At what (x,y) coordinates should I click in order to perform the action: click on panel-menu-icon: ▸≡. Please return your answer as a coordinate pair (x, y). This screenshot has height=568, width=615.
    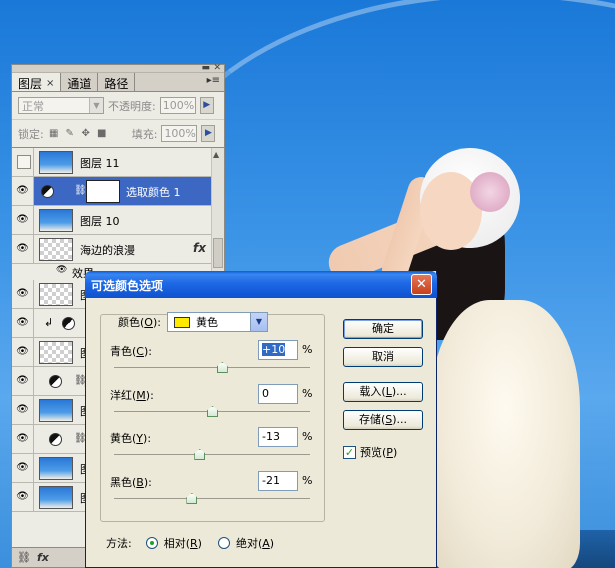
    Looking at the image, I should click on (213, 80).